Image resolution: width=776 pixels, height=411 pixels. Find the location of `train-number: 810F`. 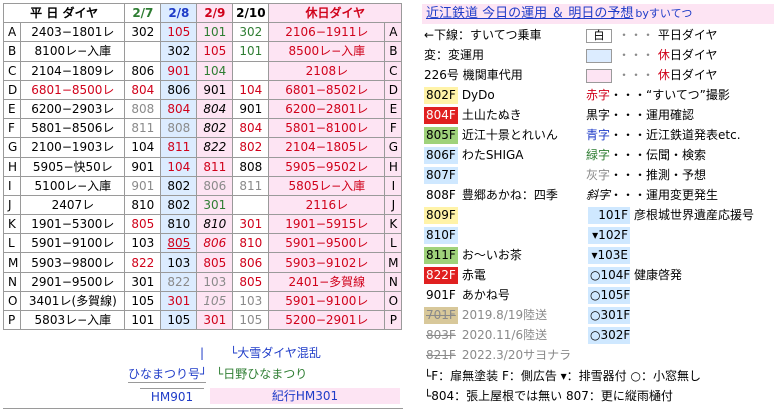

train-number: 810F is located at coordinates (441, 235).